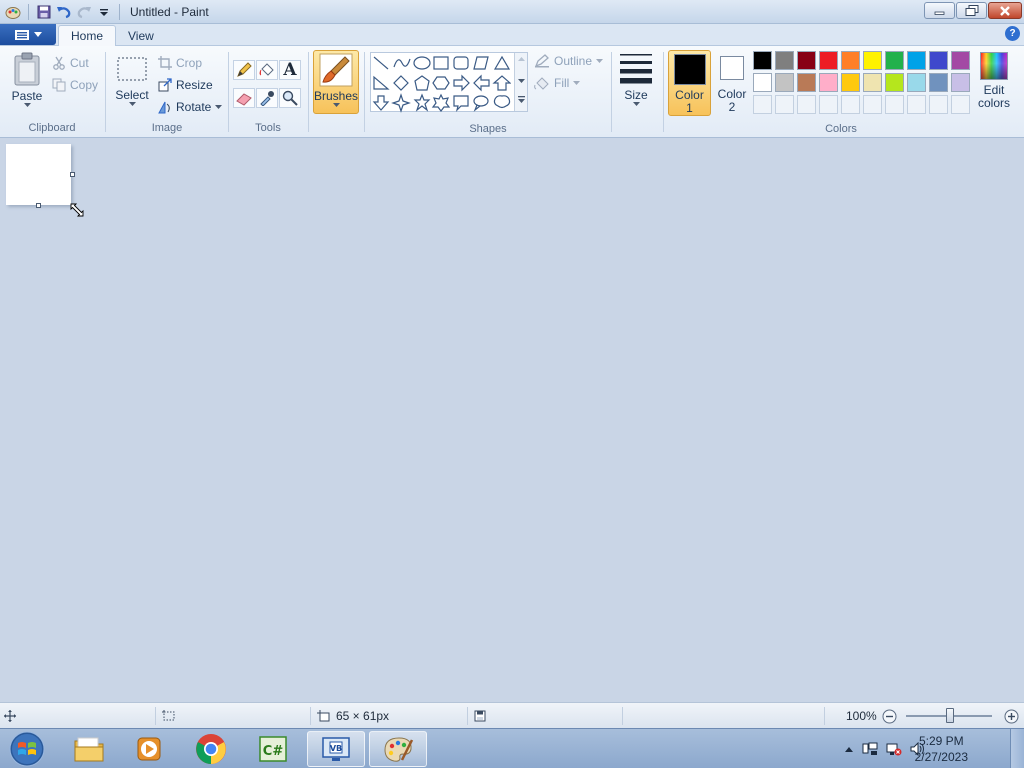  Describe the element at coordinates (398, 749) in the screenshot. I see `taskbar-paint` at that location.